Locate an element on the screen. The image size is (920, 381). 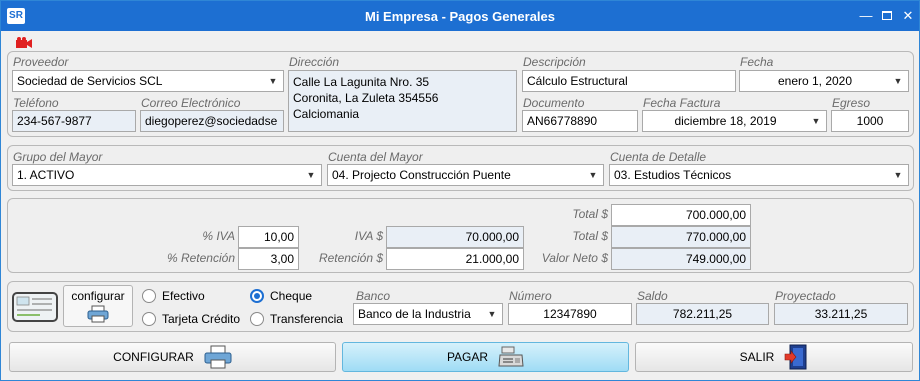
proveedor-select: Sociedad de Servicios SCL is located at coordinates (148, 81).